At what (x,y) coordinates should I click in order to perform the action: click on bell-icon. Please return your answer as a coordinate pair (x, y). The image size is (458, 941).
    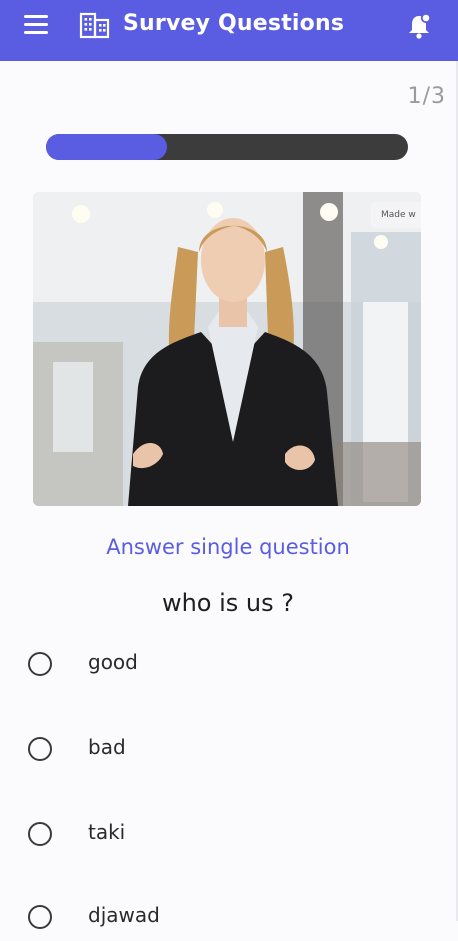
    Looking at the image, I should click on (419, 26).